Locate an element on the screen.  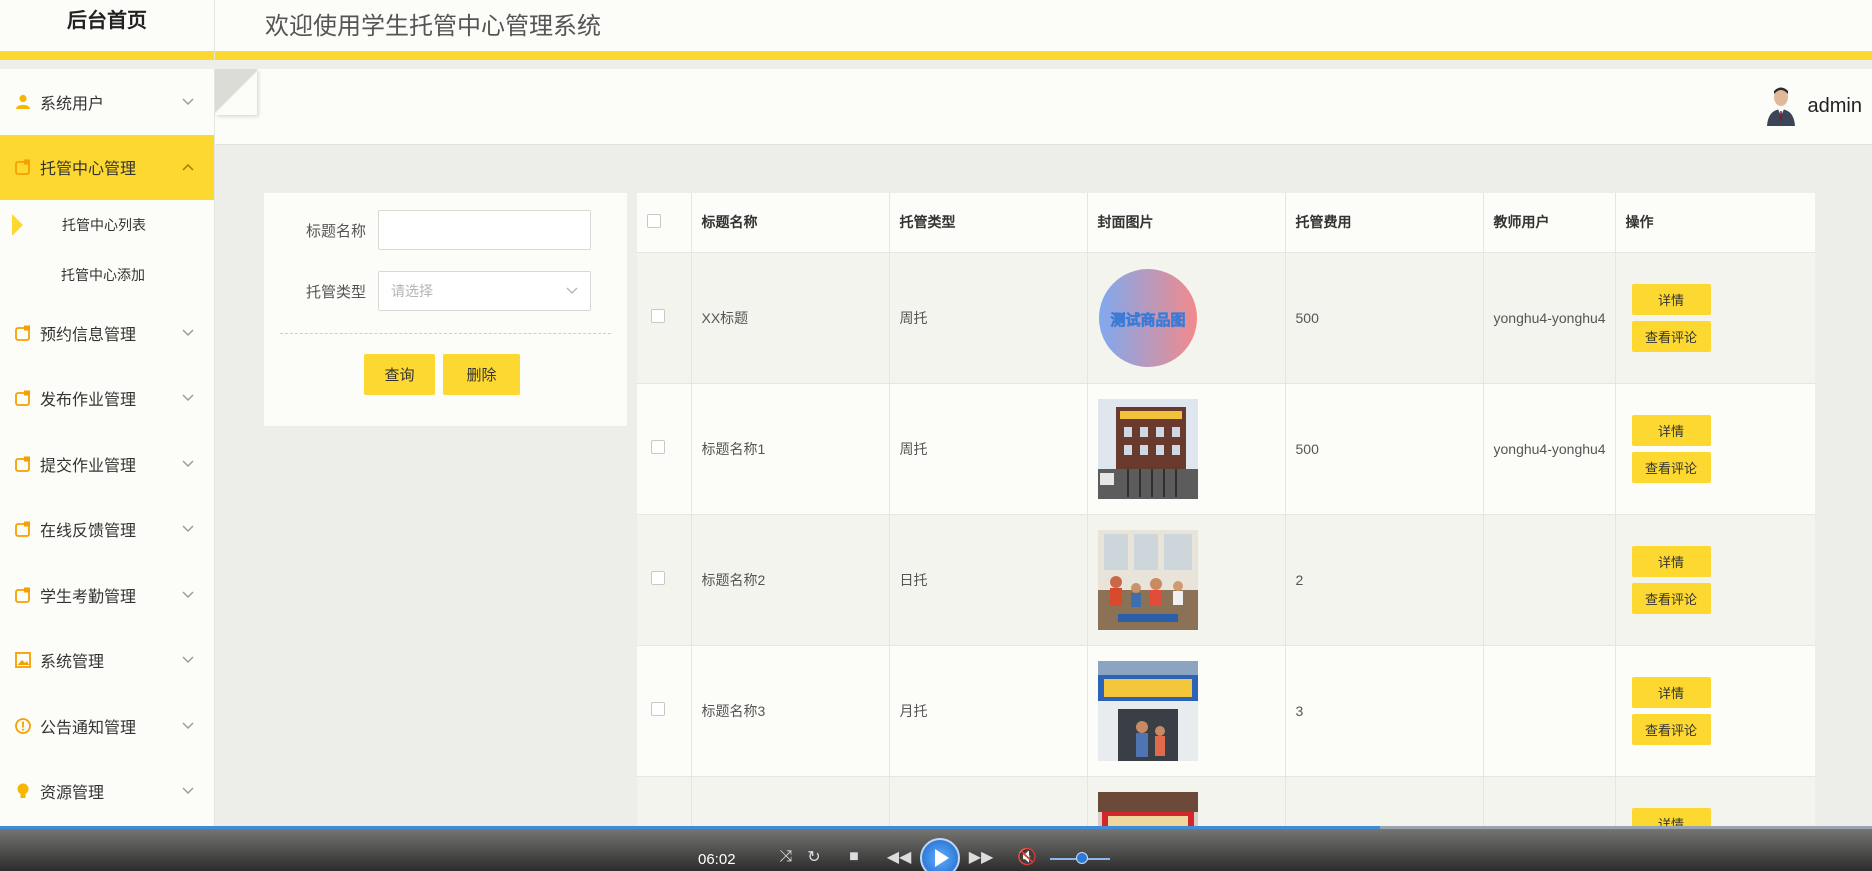
sidebar-item-system-management: 系统管理 is located at coordinates (107, 661).